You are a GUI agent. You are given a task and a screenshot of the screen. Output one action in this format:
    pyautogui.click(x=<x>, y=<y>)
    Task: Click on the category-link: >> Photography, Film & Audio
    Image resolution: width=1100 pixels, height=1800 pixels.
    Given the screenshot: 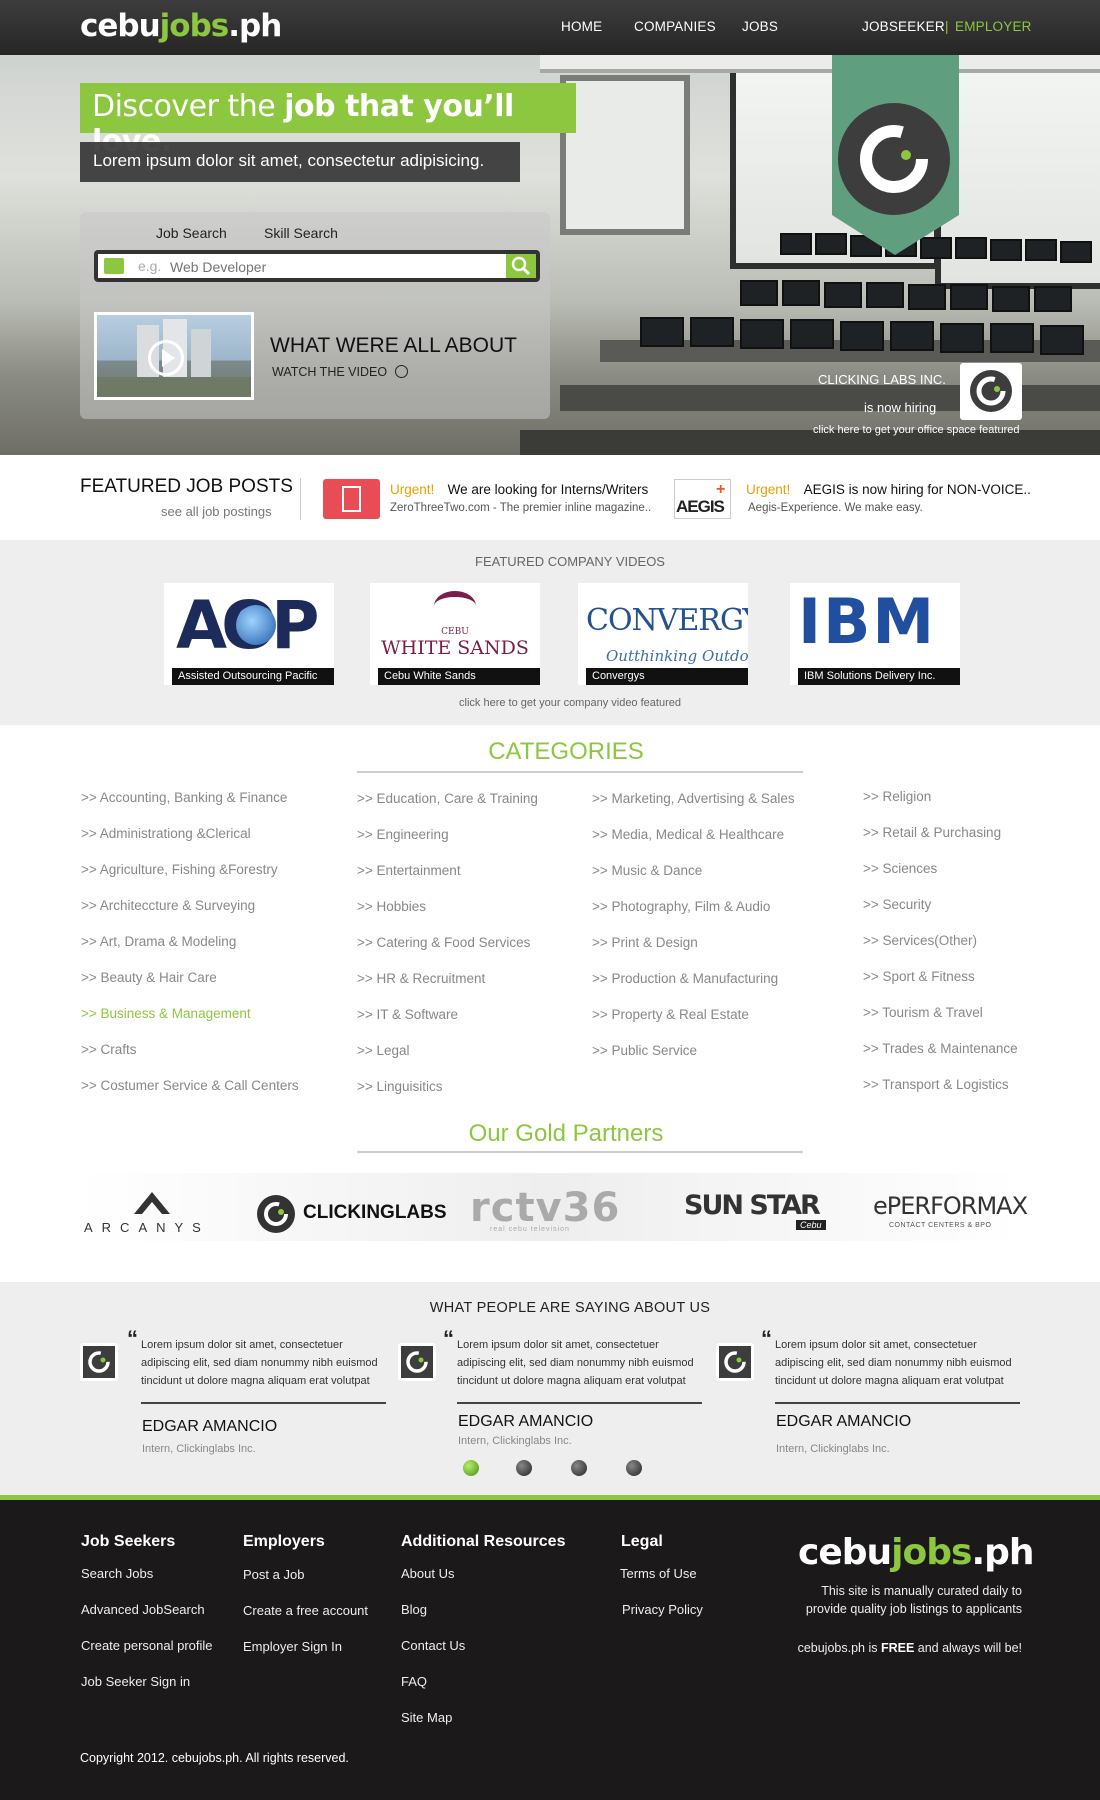 What is the action you would take?
    pyautogui.click(x=681, y=906)
    